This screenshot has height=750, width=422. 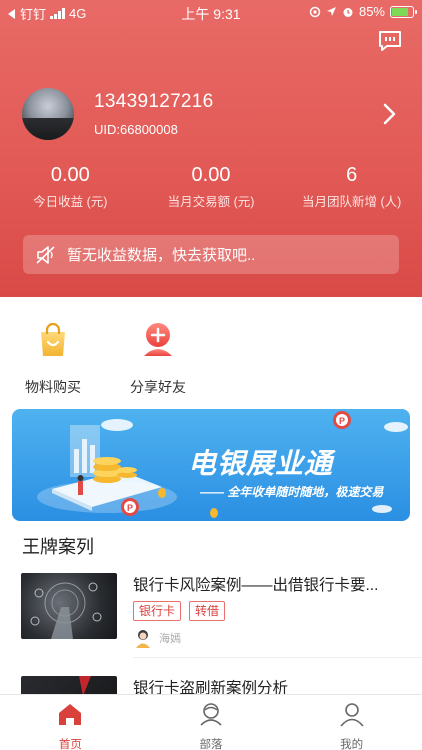 What do you see at coordinates (143, 639) in the screenshot?
I see `author-avatar` at bounding box center [143, 639].